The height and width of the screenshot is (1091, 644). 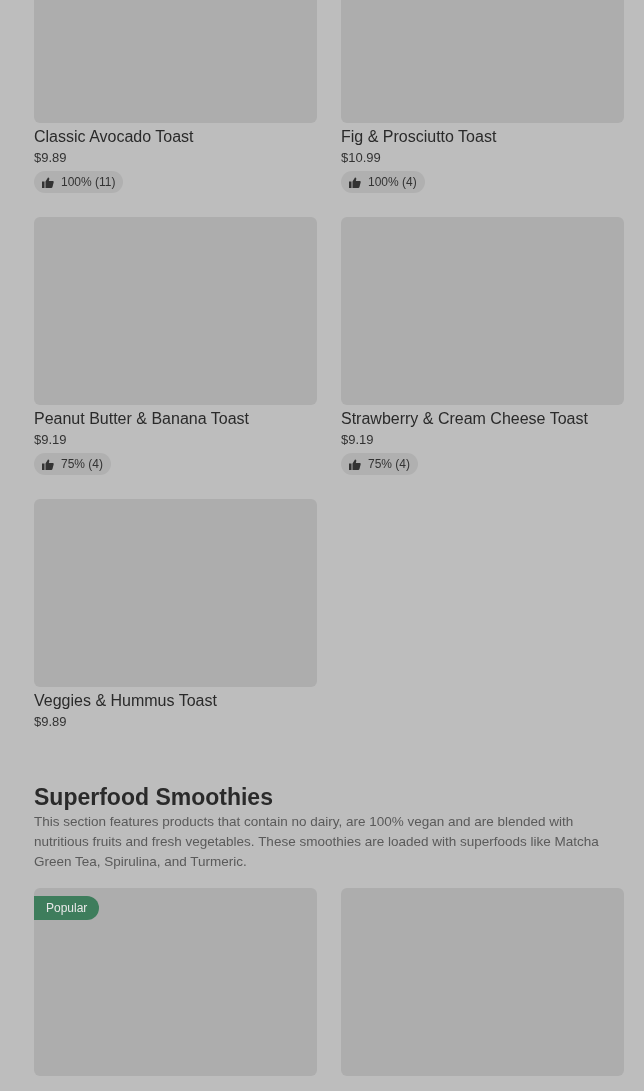 I want to click on section-title: Superfood Smoothies, so click(x=154, y=797).